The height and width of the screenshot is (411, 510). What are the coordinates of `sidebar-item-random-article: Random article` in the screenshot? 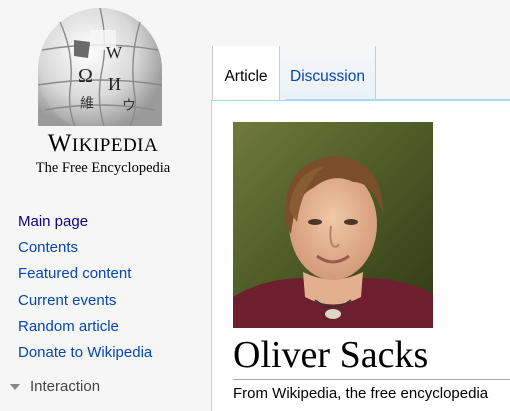 It's located at (68, 326).